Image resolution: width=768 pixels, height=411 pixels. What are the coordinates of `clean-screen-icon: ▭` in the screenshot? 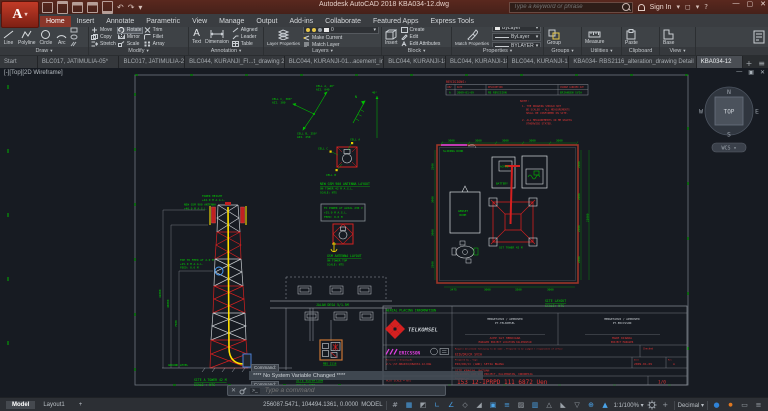 It's located at (744, 405).